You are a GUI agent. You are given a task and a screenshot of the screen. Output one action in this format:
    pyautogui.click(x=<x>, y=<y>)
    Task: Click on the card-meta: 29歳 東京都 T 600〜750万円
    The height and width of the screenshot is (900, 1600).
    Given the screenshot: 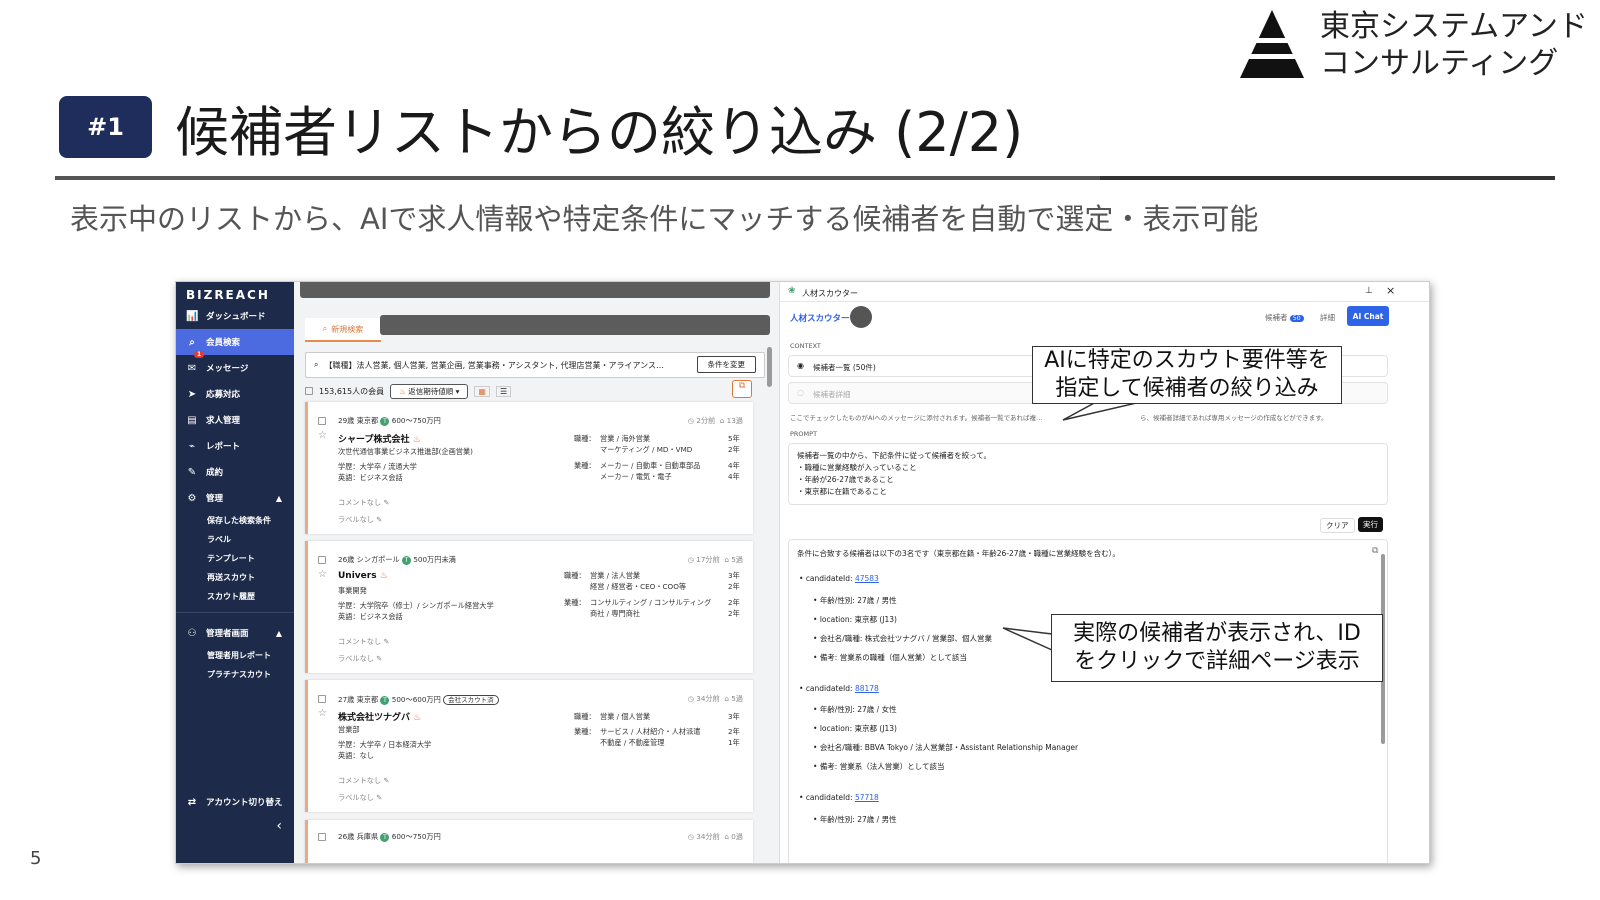 What is the action you would take?
    pyautogui.click(x=389, y=421)
    